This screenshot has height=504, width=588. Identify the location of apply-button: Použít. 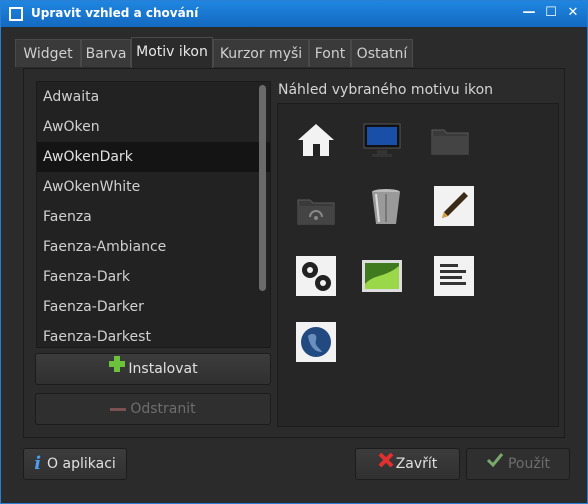
(518, 464).